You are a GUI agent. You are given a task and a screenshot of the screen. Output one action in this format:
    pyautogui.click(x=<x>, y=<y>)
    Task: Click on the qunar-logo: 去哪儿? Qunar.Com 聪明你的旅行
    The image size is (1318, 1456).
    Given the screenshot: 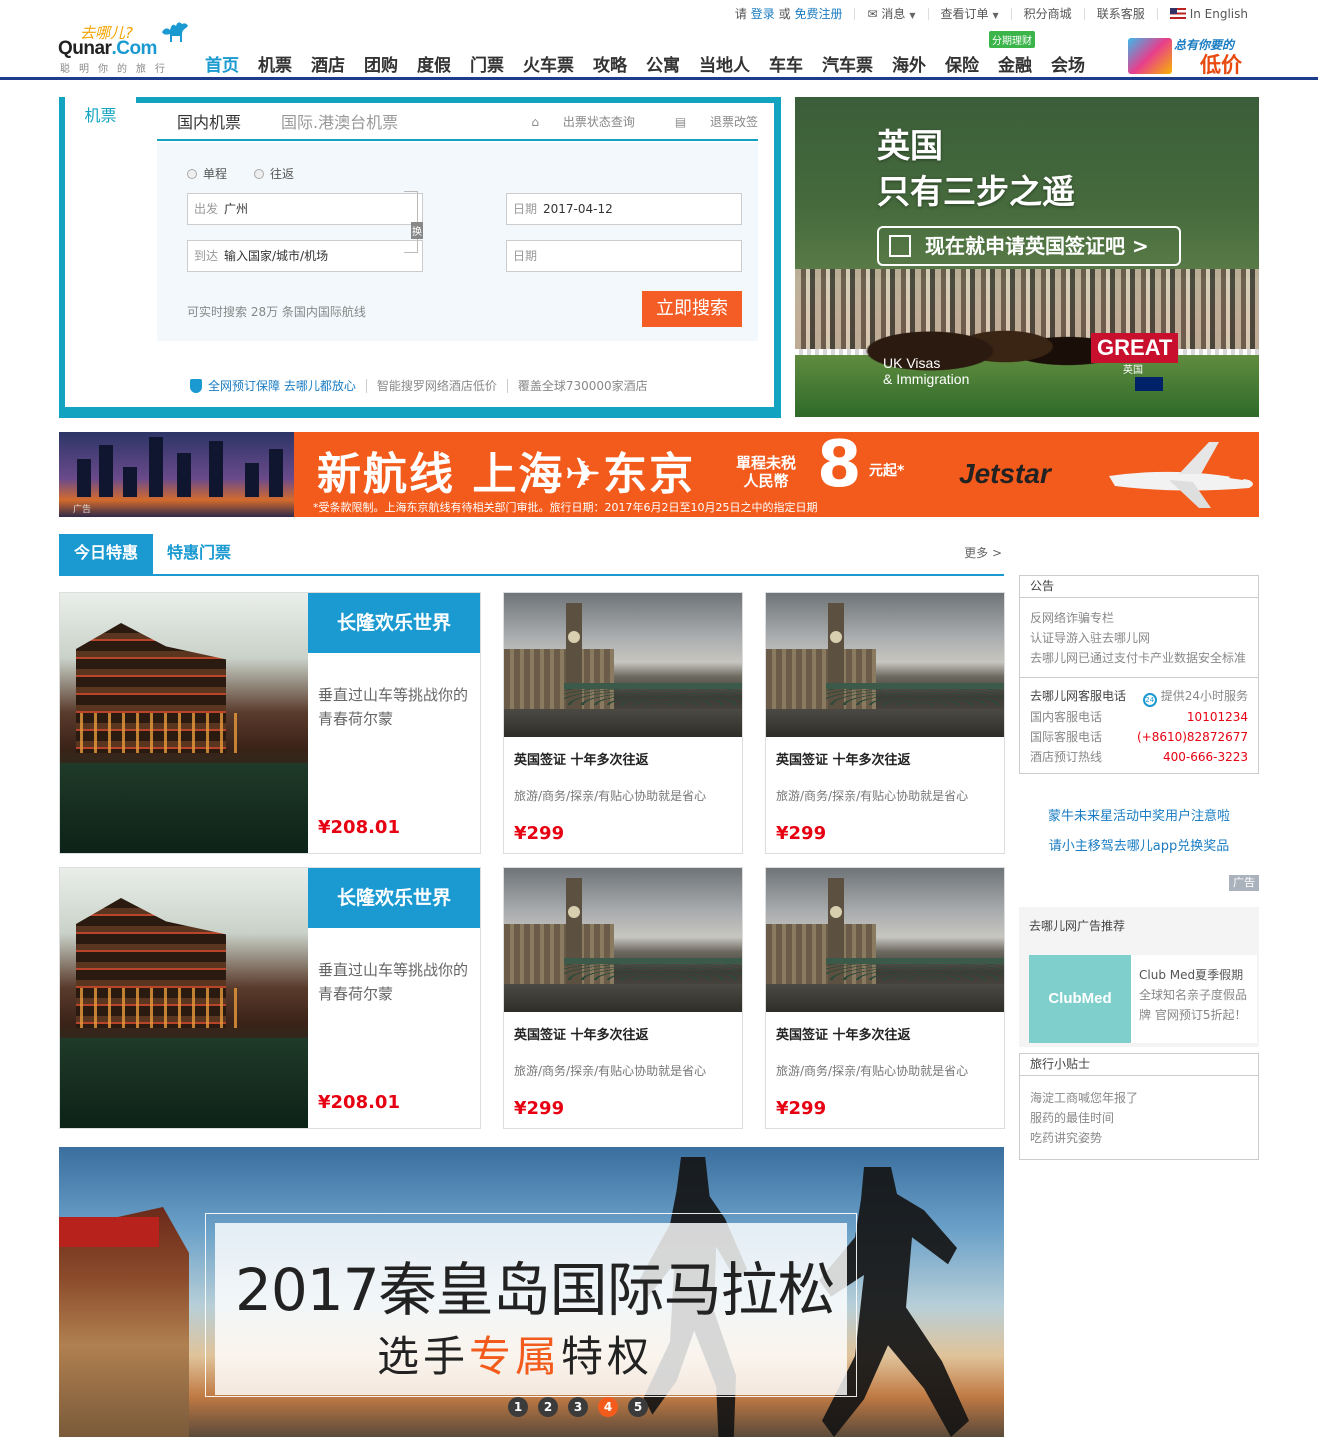 What is the action you would take?
    pyautogui.click(x=124, y=46)
    